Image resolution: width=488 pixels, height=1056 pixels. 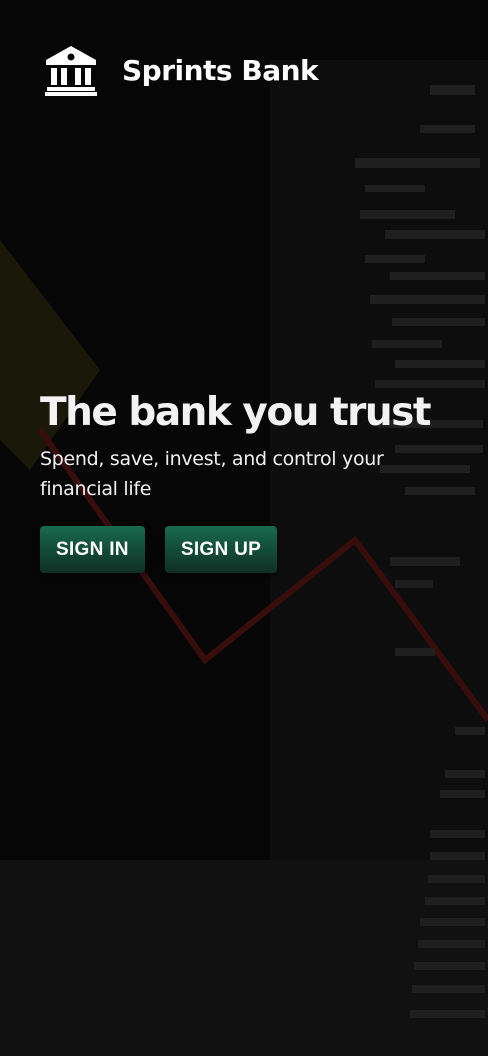 What do you see at coordinates (235, 412) in the screenshot?
I see `hero-title: The bank you trust` at bounding box center [235, 412].